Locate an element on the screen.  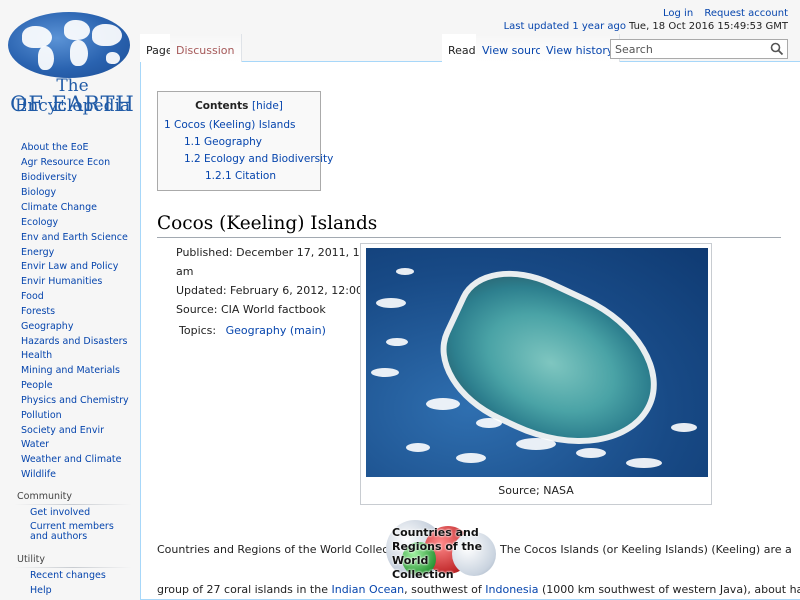
search-box is located at coordinates (699, 49).